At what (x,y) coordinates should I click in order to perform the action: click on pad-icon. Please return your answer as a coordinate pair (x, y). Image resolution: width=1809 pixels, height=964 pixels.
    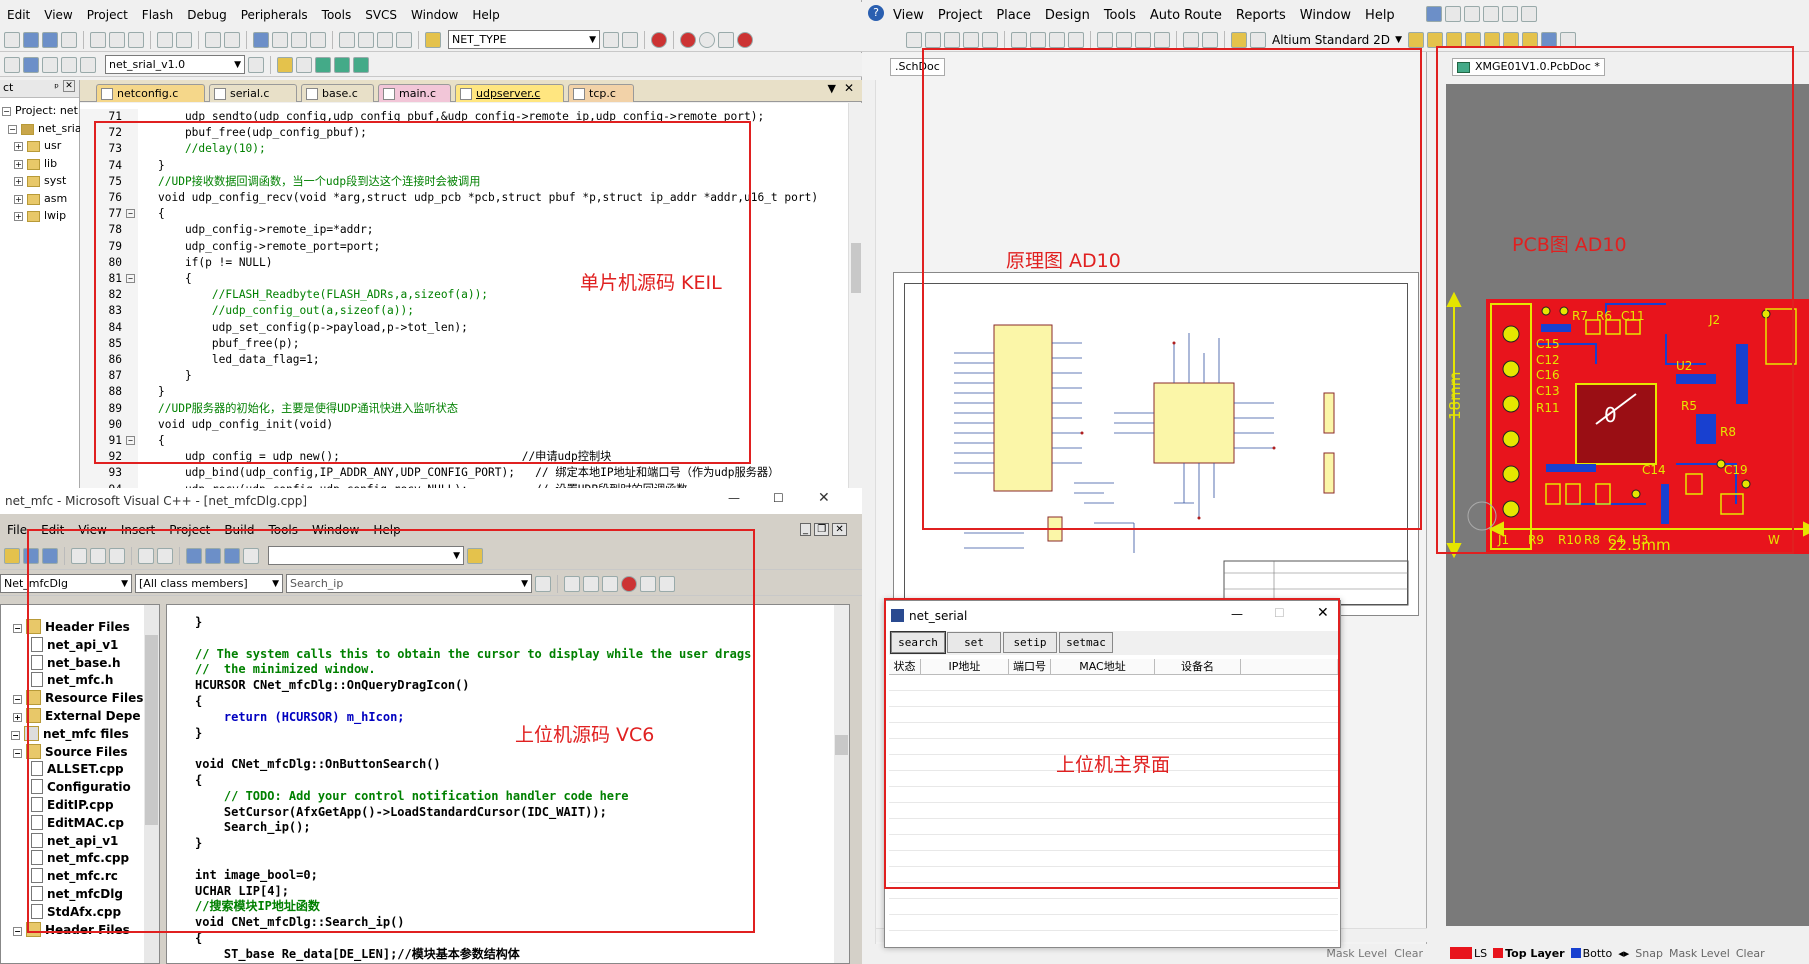
    Looking at the image, I should click on (1473, 39).